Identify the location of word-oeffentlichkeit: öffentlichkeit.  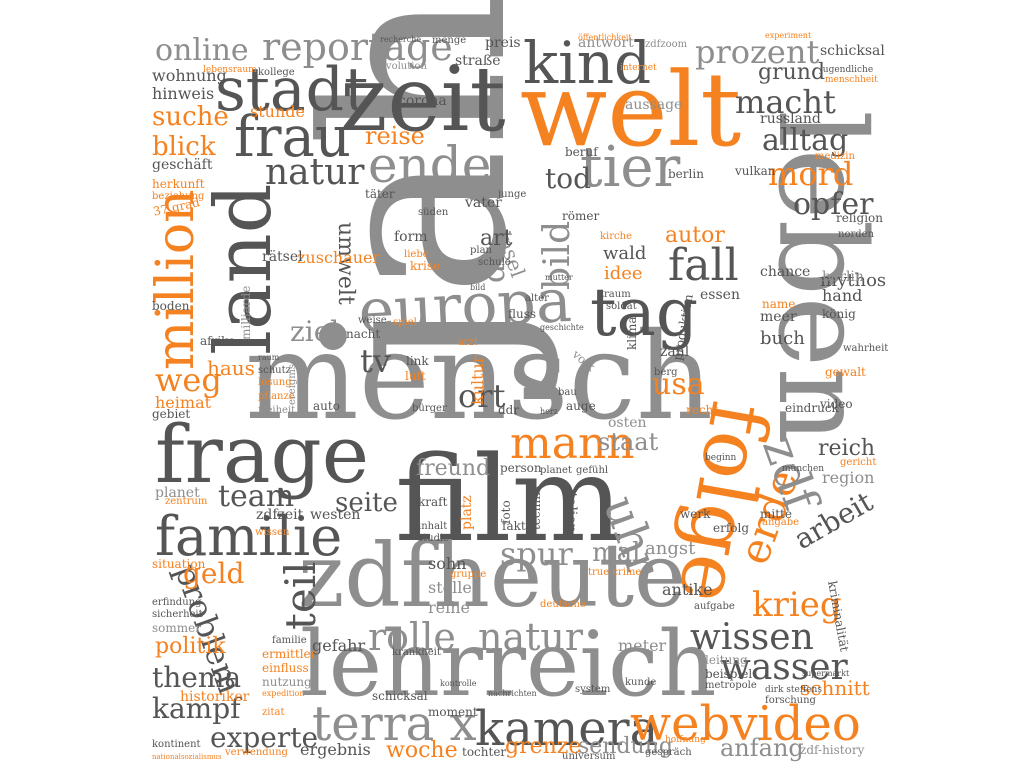
(605, 37).